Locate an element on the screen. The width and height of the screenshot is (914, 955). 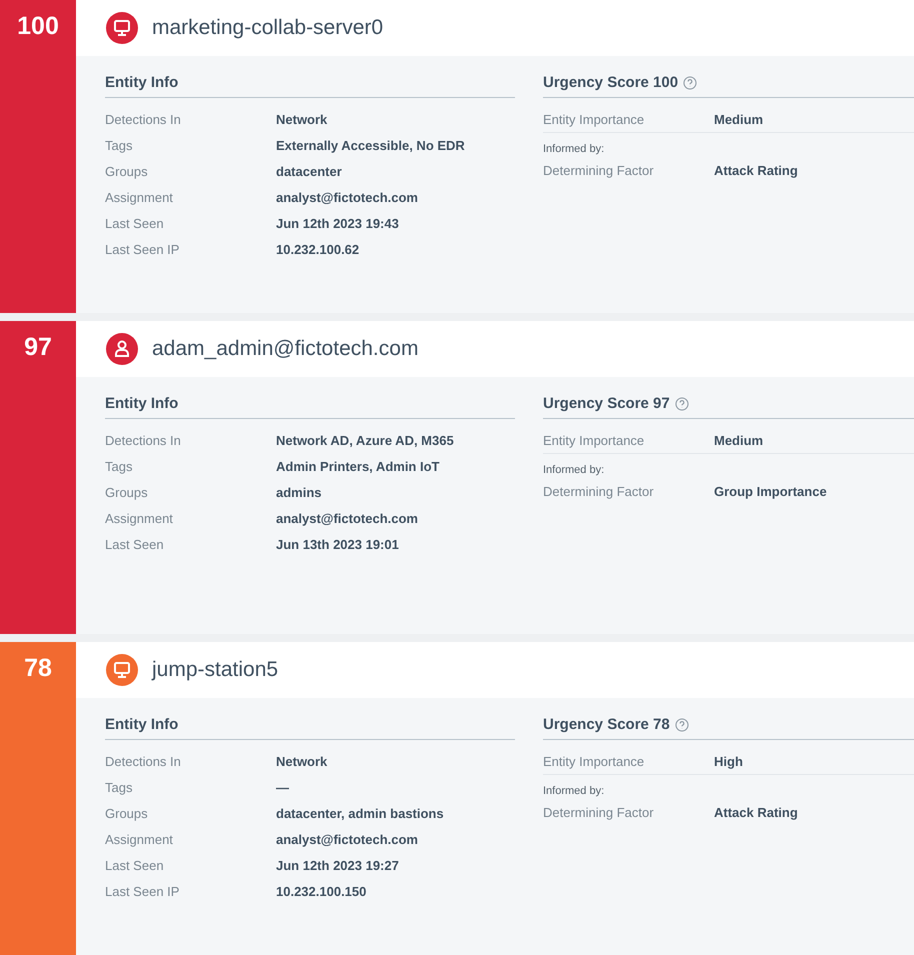
entity-name: marketing-collab-server0 is located at coordinates (268, 28).